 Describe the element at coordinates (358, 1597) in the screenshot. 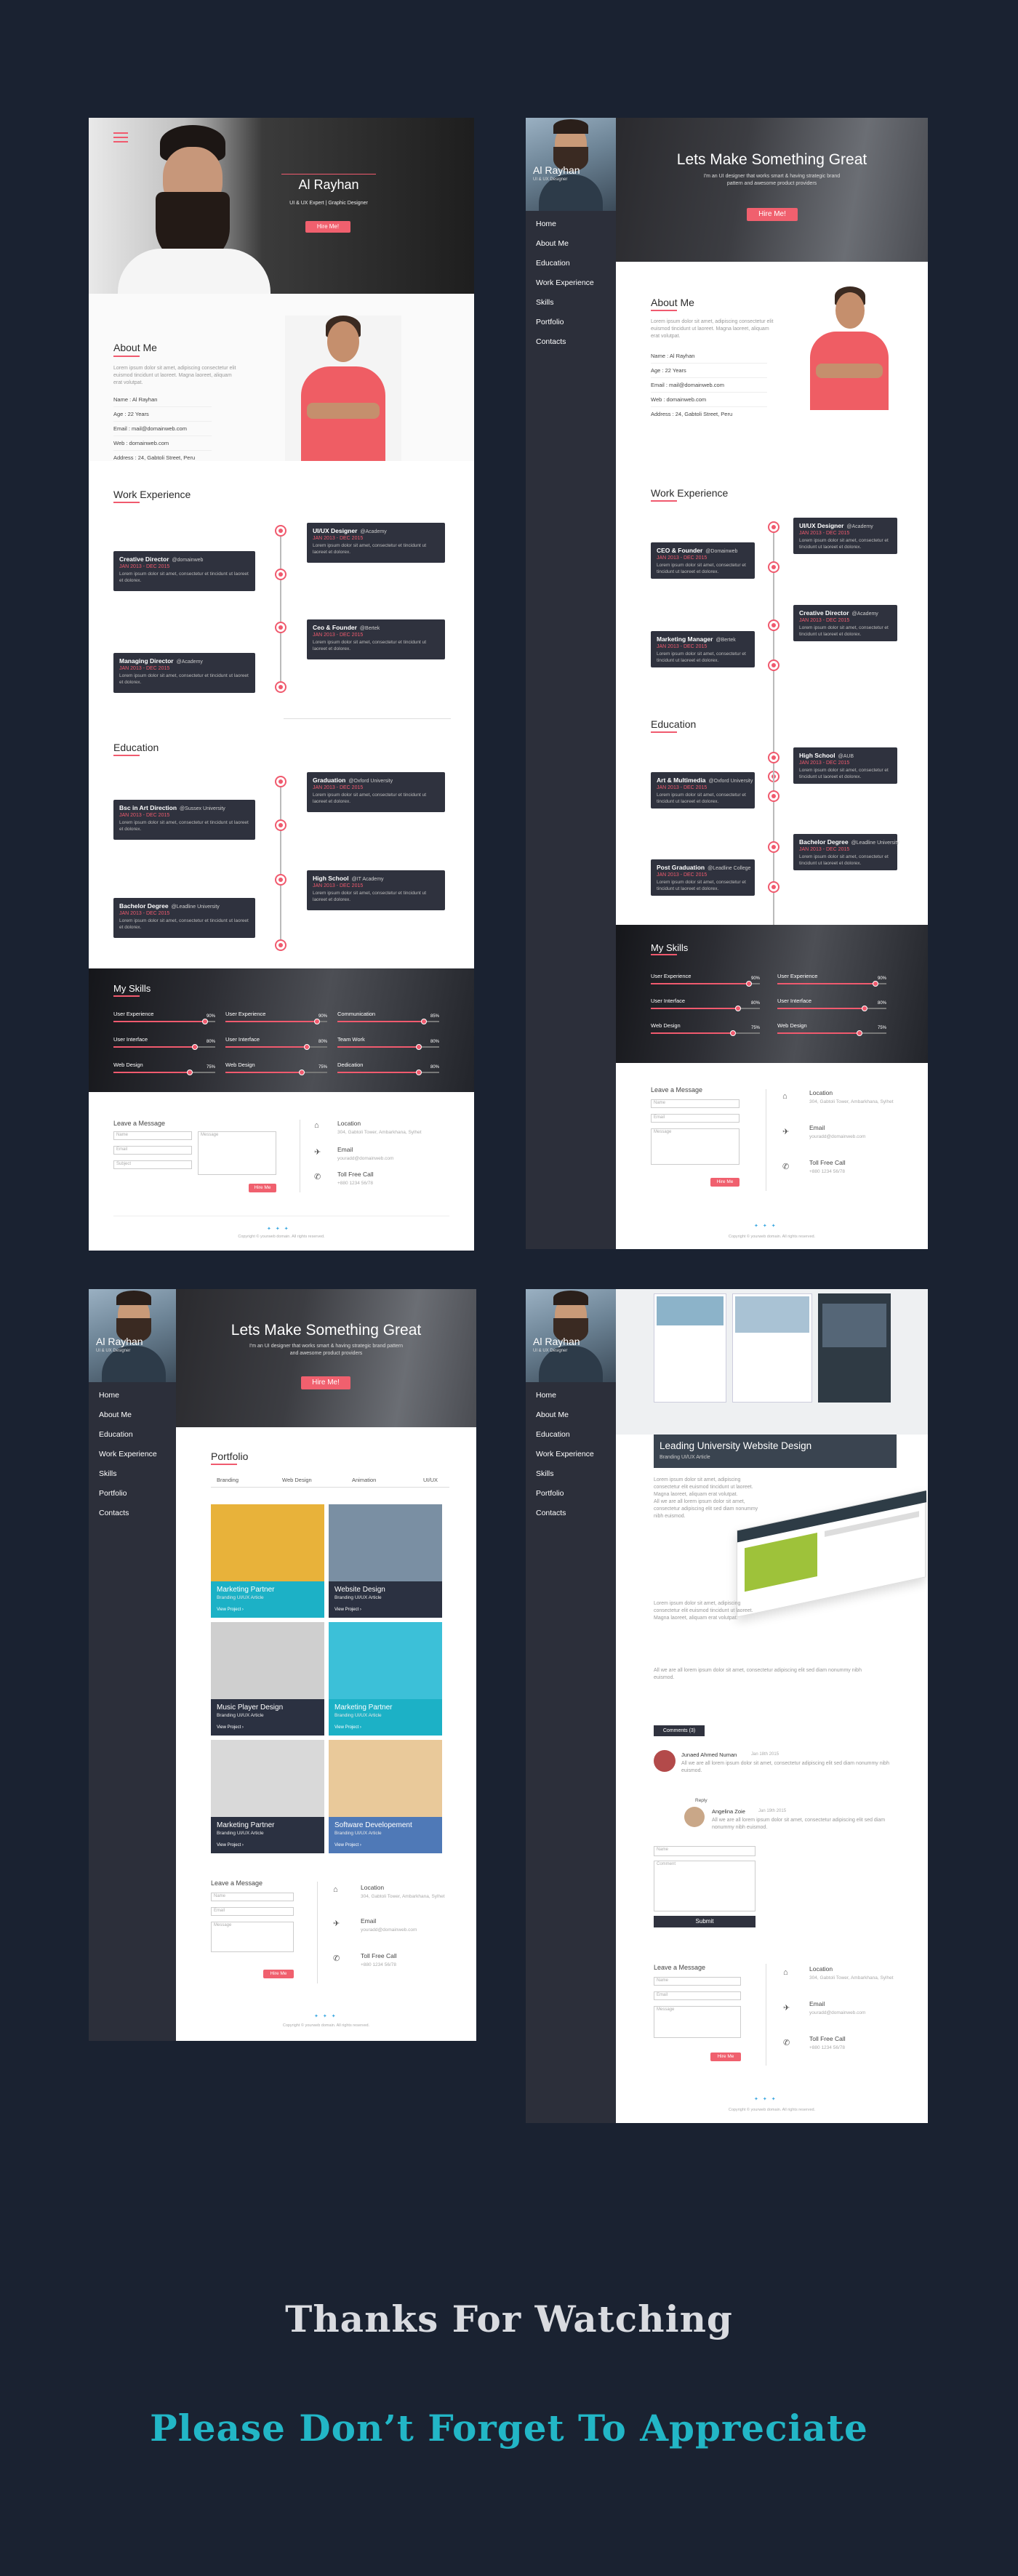

I see `portfolio-card-subtitle: Branding UI/UX Article` at that location.